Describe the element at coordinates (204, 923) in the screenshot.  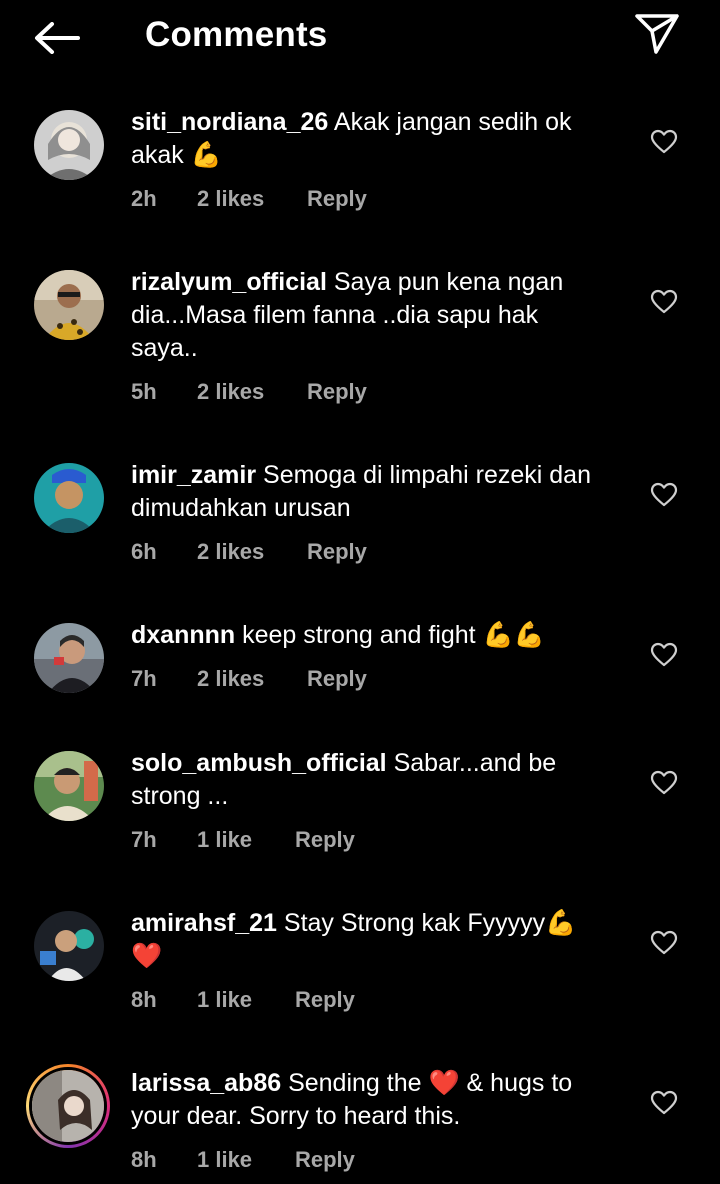
I see `comment-username: amirahsf_21` at that location.